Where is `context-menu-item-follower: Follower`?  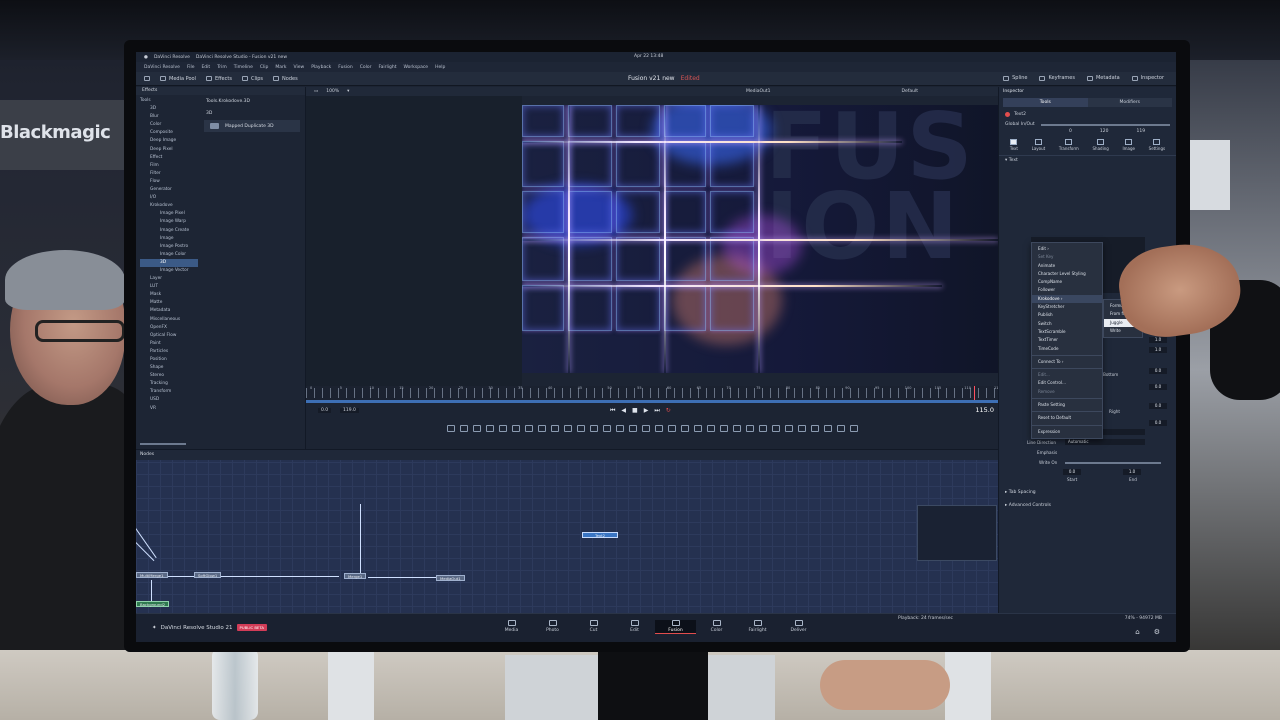 context-menu-item-follower: Follower is located at coordinates (1067, 290).